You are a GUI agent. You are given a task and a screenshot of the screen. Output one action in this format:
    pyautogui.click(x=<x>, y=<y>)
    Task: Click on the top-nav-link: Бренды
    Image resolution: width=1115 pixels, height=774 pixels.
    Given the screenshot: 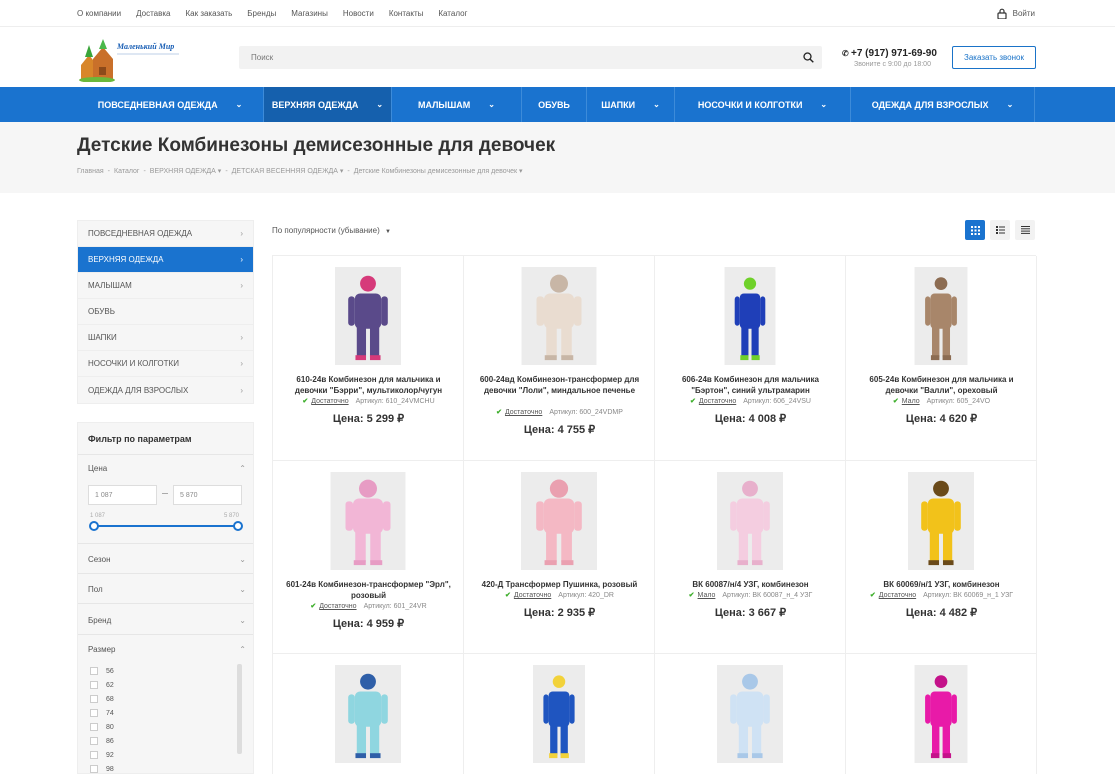 What is the action you would take?
    pyautogui.click(x=261, y=13)
    